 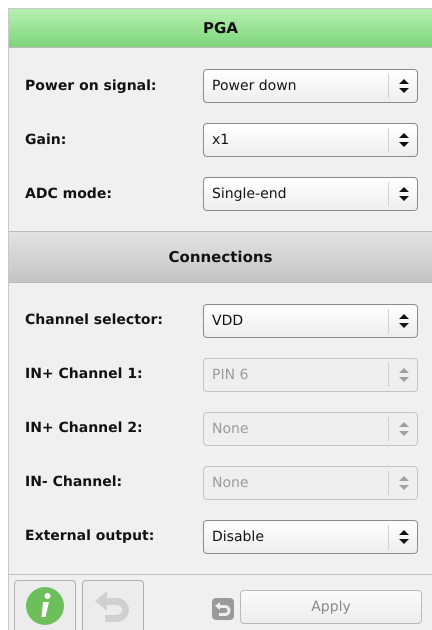 I want to click on field-label: IN+ Channel 2:, so click(x=84, y=428).